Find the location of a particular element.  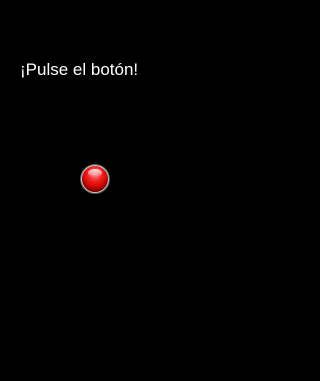

prompt-text: ¡Pulse el botón! is located at coordinates (79, 69).